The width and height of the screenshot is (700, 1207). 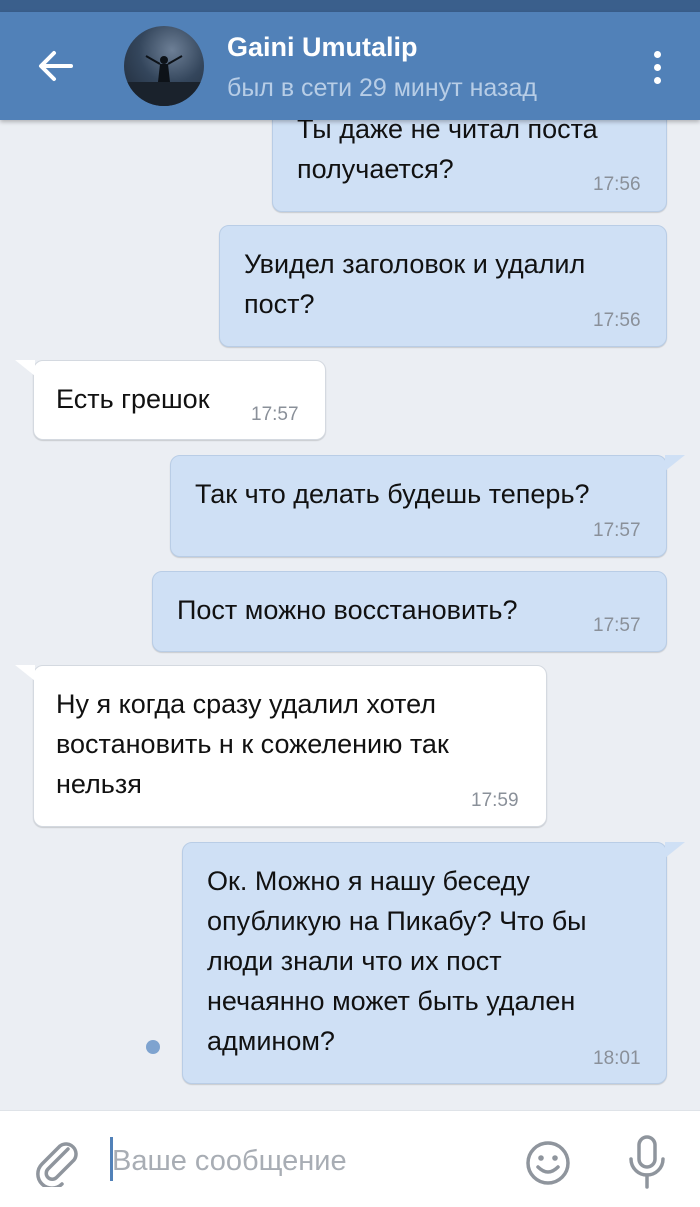 I want to click on voice-message-button, so click(x=647, y=1163).